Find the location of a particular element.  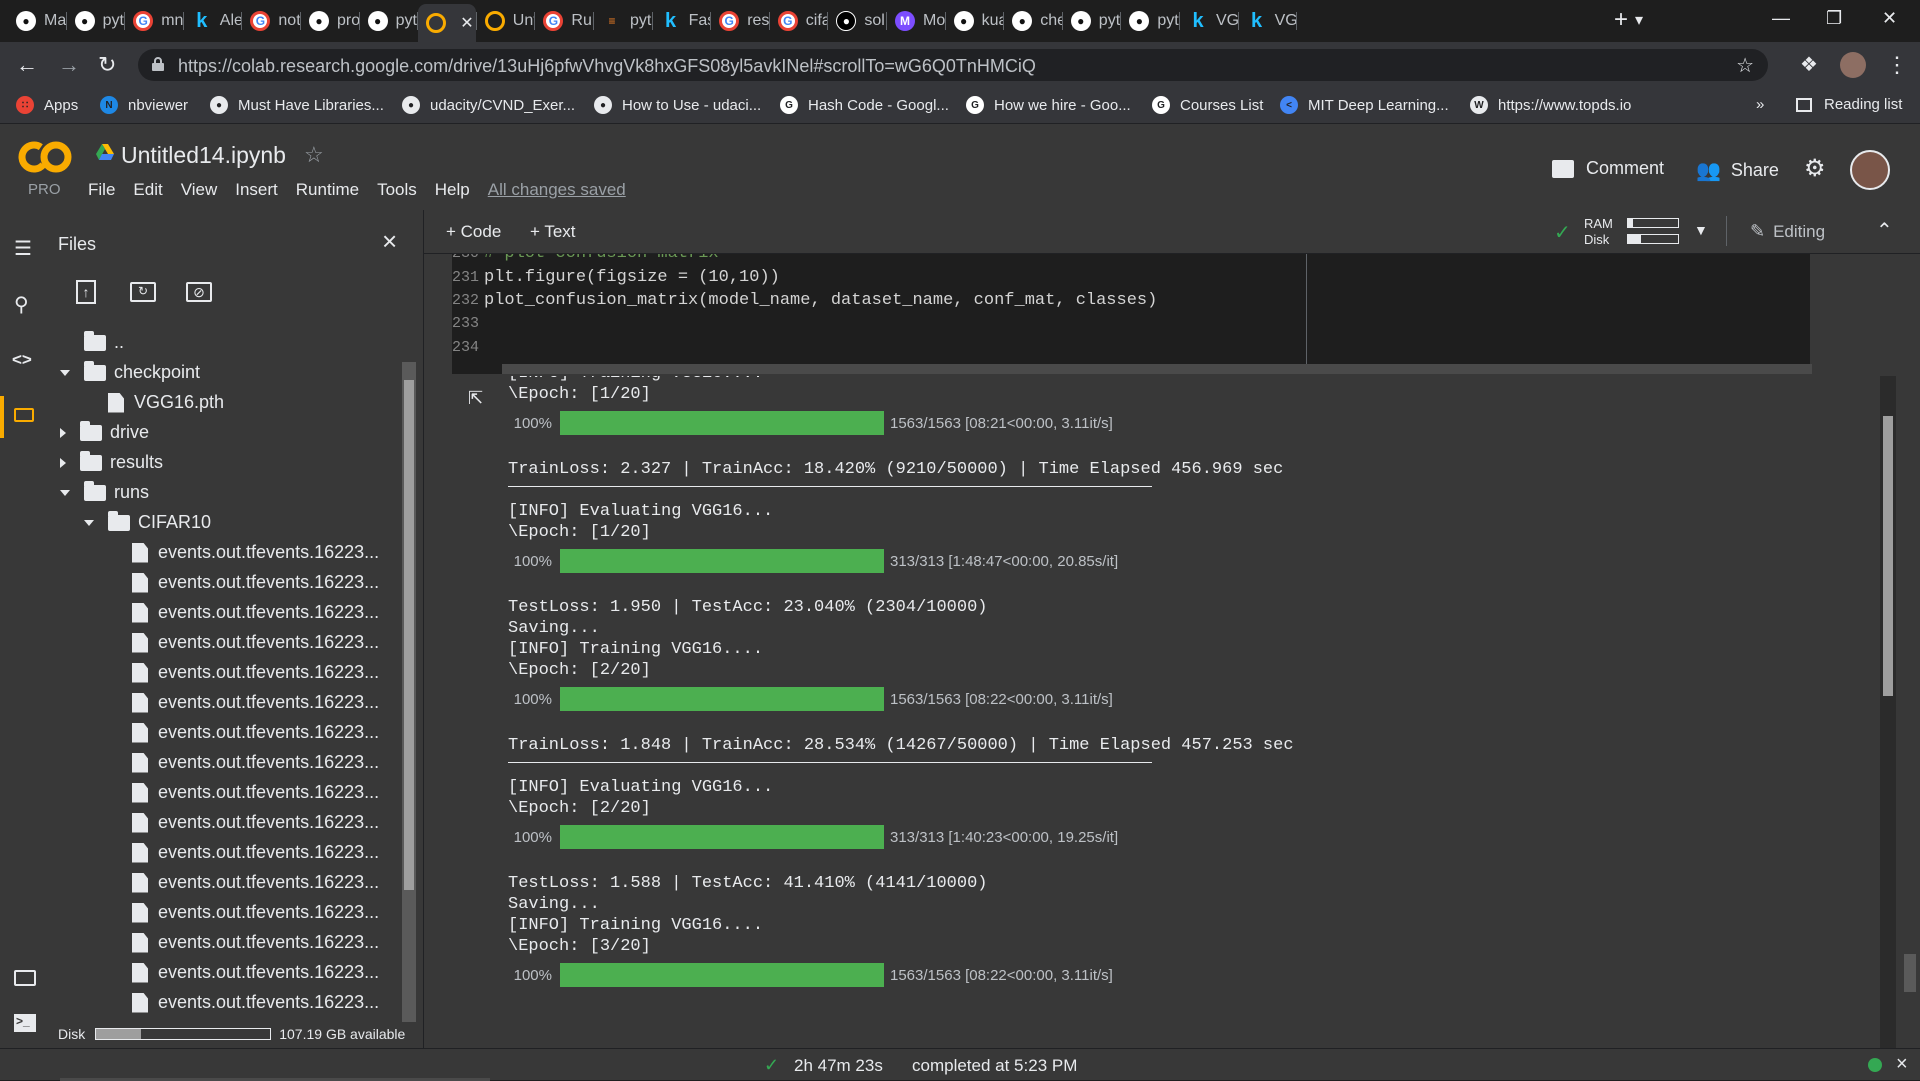

star-icon: ☆ is located at coordinates (314, 155).